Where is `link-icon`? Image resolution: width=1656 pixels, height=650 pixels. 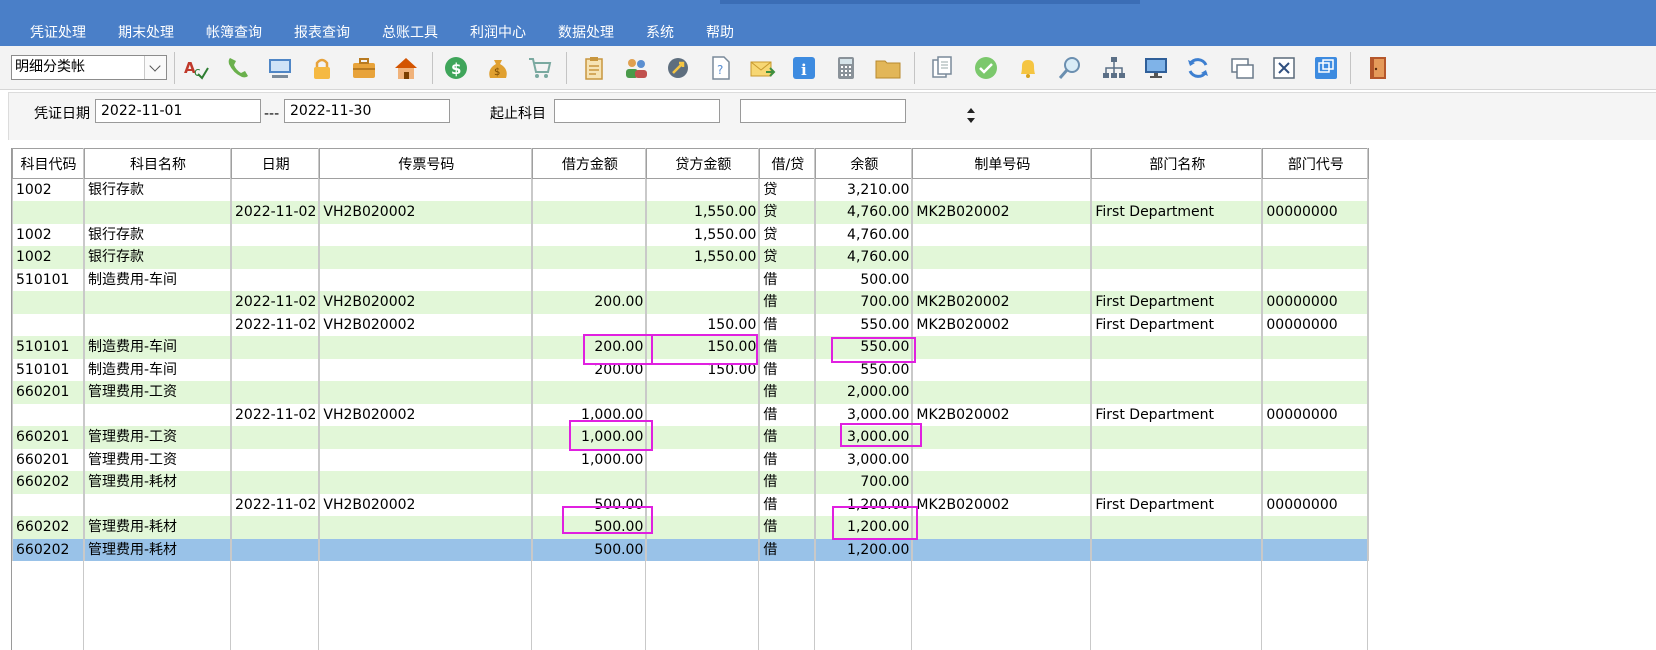 link-icon is located at coordinates (678, 68).